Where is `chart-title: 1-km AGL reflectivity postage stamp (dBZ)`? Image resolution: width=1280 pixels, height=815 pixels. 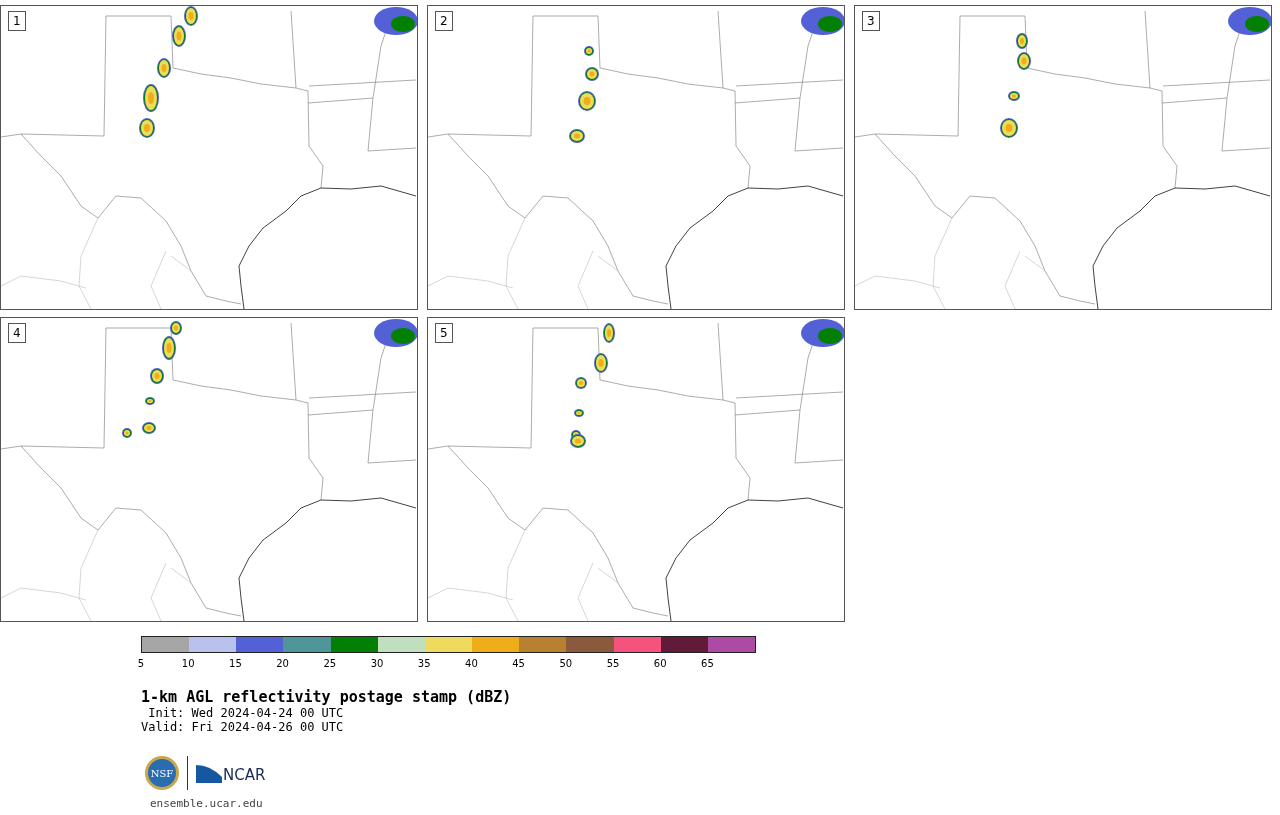 chart-title: 1-km AGL reflectivity postage stamp (dBZ) is located at coordinates (327, 697).